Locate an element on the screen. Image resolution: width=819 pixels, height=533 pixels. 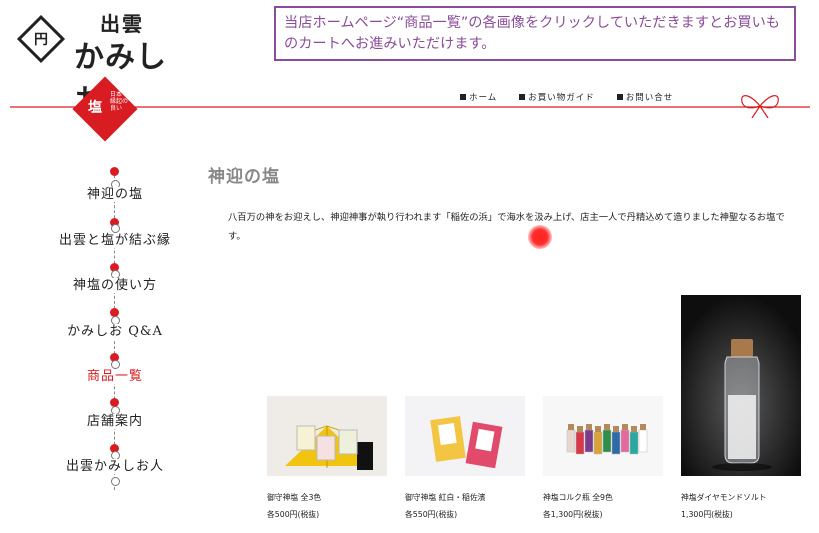
nav-shopping-guide: お買い物ガイド is located at coordinates (557, 97).